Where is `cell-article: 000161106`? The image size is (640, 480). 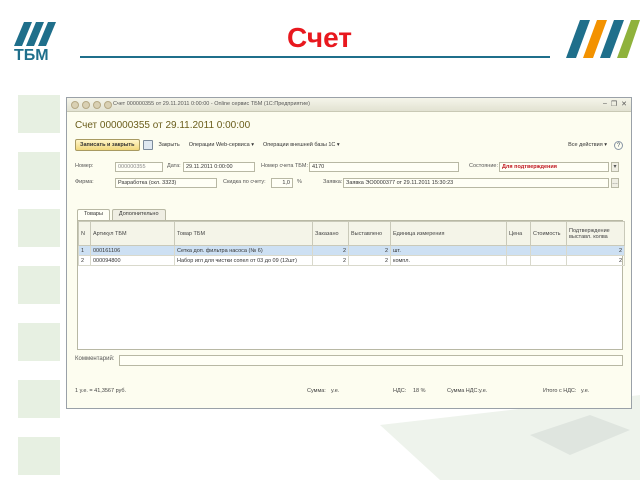 cell-article: 000161106 is located at coordinates (132, 250).